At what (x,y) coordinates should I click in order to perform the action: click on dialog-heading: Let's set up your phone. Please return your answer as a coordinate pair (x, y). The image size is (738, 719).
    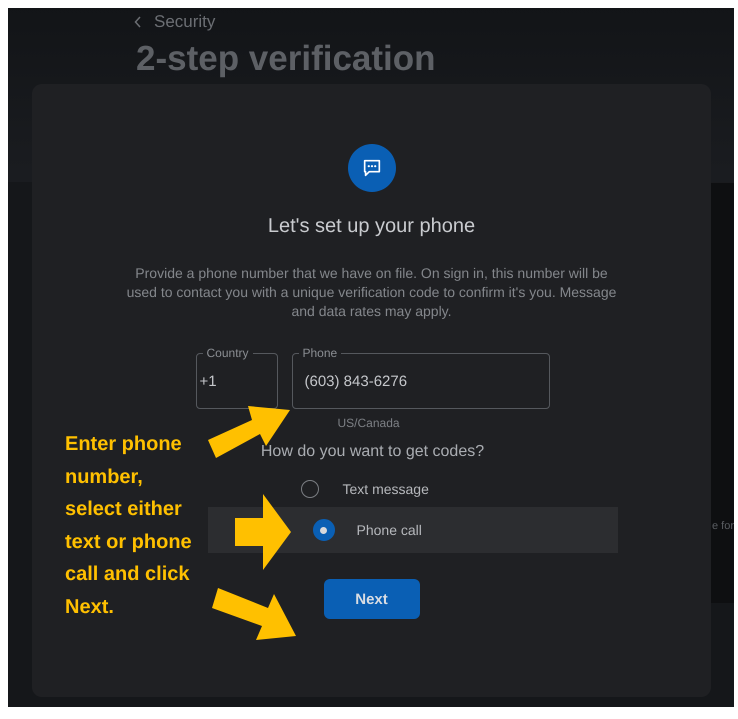
    Looking at the image, I should click on (372, 226).